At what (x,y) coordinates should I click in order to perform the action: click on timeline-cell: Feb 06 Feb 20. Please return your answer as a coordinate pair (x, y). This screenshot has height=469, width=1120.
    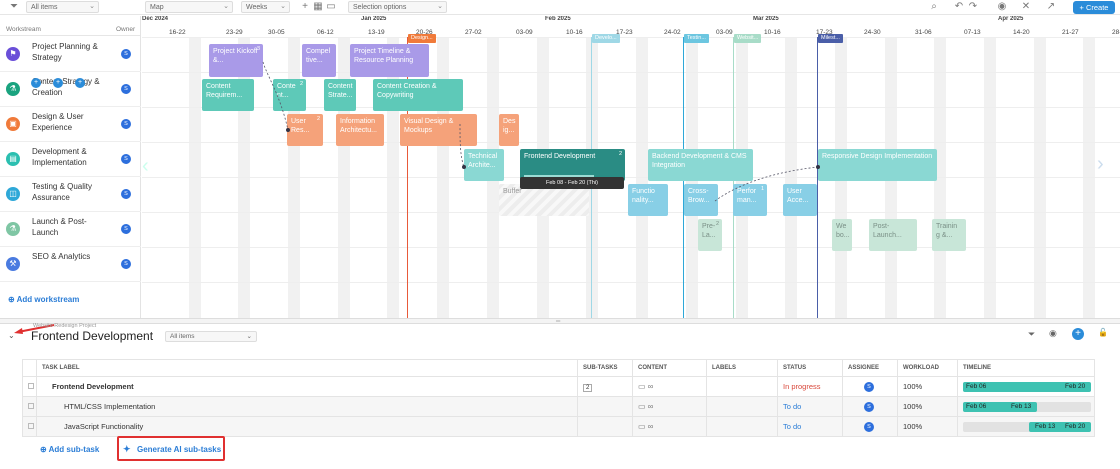
    Looking at the image, I should click on (1026, 386).